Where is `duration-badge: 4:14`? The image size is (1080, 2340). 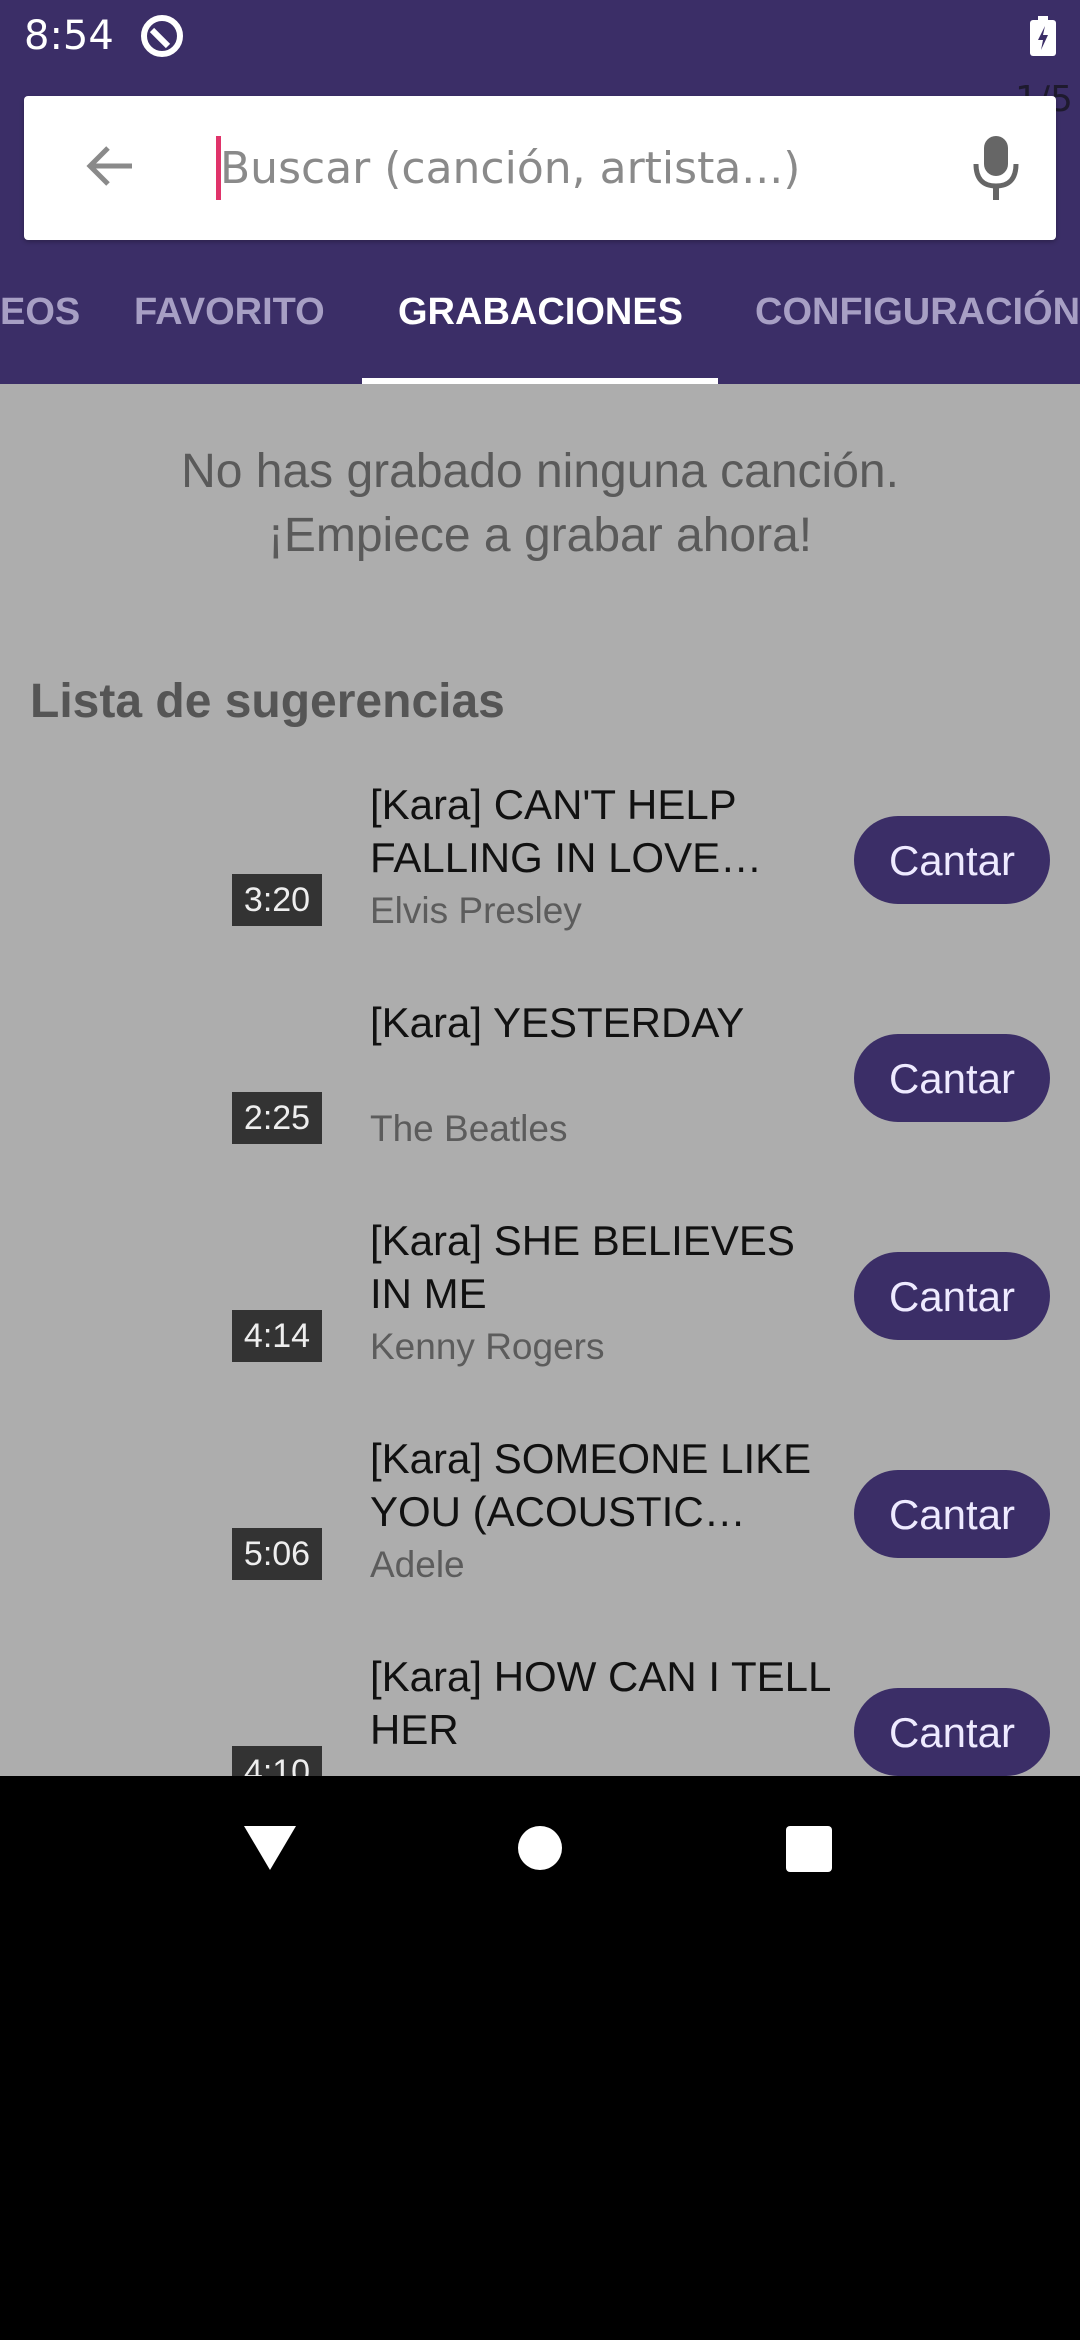 duration-badge: 4:14 is located at coordinates (277, 1336).